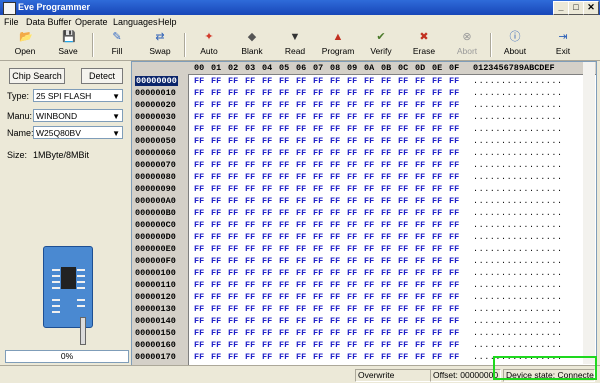 This screenshot has height=383, width=600. I want to click on verify-button: ✔ Verify, so click(381, 45).